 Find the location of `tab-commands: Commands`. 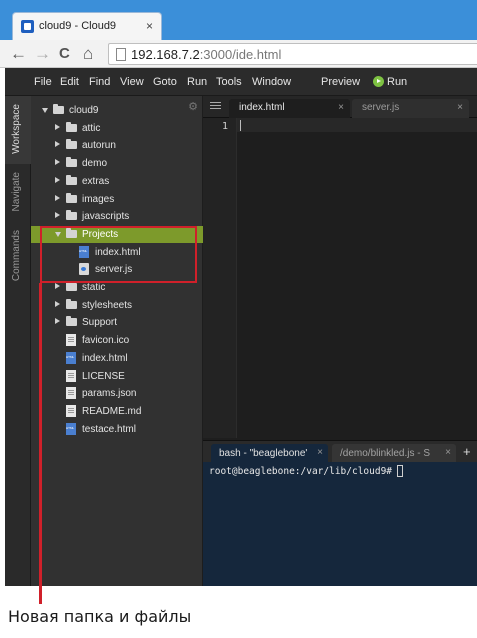

tab-commands: Commands is located at coordinates (18, 256).